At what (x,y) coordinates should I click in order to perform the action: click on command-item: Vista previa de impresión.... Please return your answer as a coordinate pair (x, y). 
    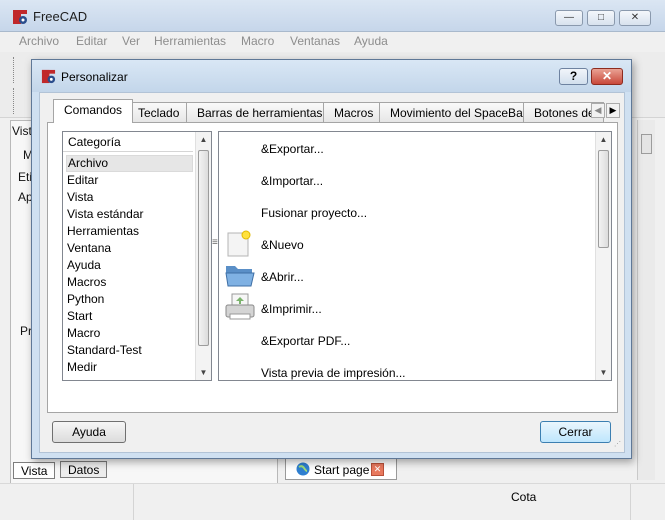
    Looking at the image, I should click on (333, 373).